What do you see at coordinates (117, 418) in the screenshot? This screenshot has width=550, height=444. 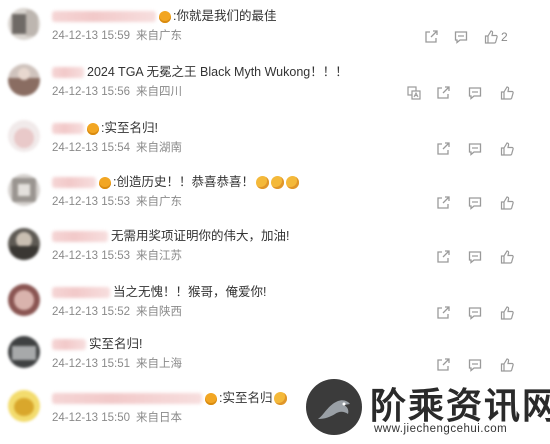 I see `comment-meta: 24-12-13 15:50 来自日本` at bounding box center [117, 418].